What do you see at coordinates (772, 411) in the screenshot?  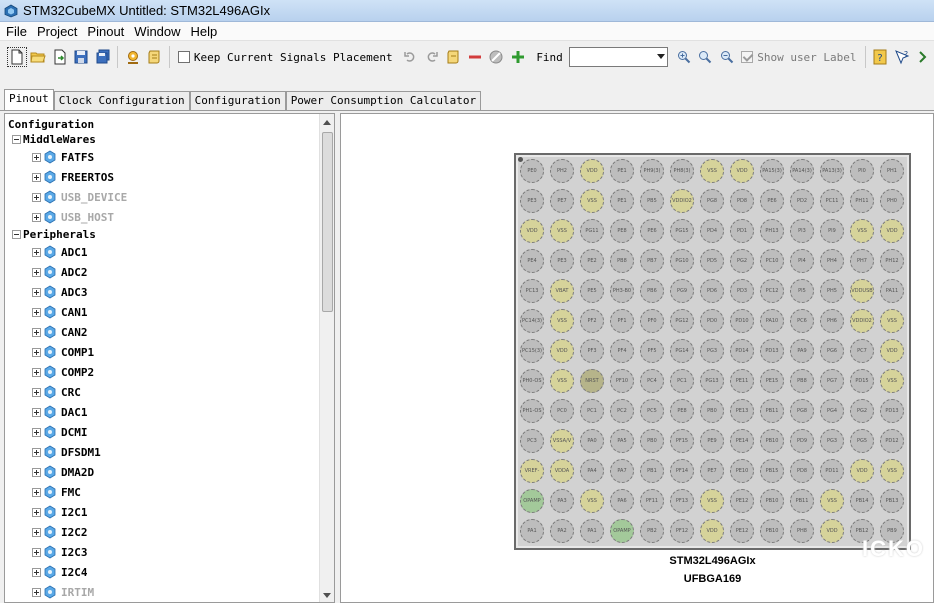 I see `chip-pin: PB11` at bounding box center [772, 411].